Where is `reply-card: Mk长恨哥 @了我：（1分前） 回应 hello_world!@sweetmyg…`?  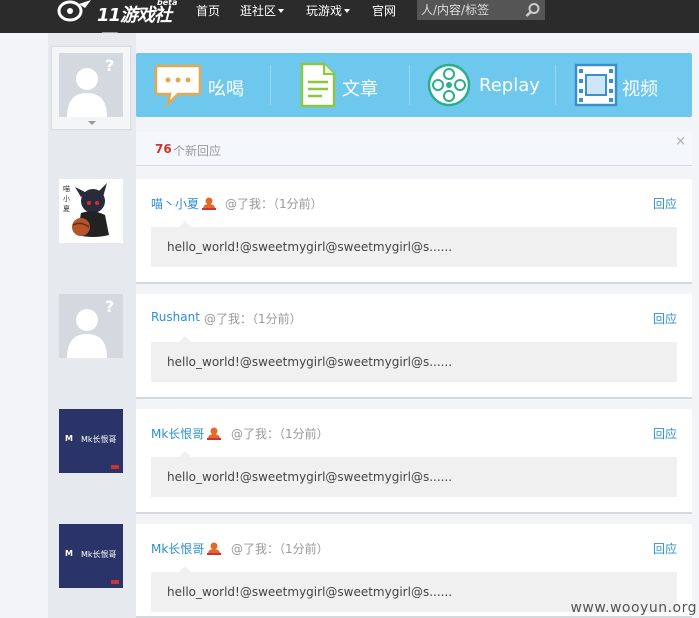
reply-card: Mk长恨哥 @了我：（1分前） 回应 hello_world!@sweetmyg… is located at coordinates (414, 461).